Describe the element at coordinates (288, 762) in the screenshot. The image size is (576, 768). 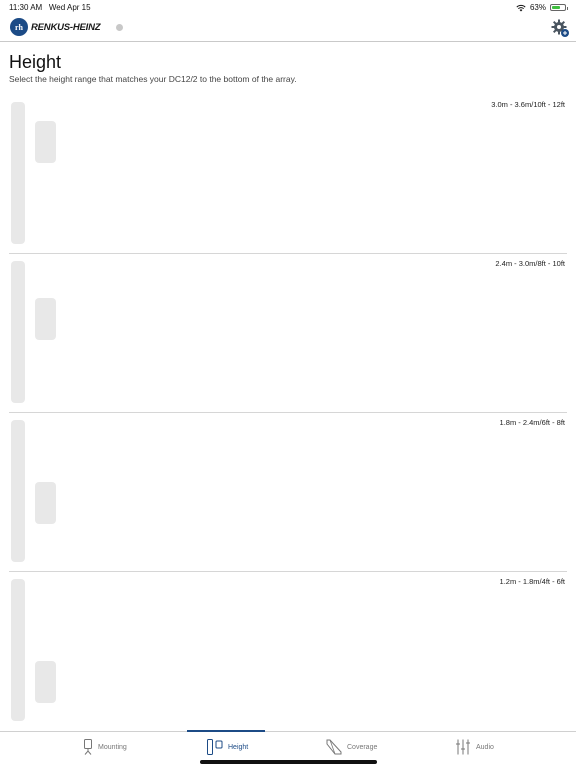
I see `home-indicator` at that location.